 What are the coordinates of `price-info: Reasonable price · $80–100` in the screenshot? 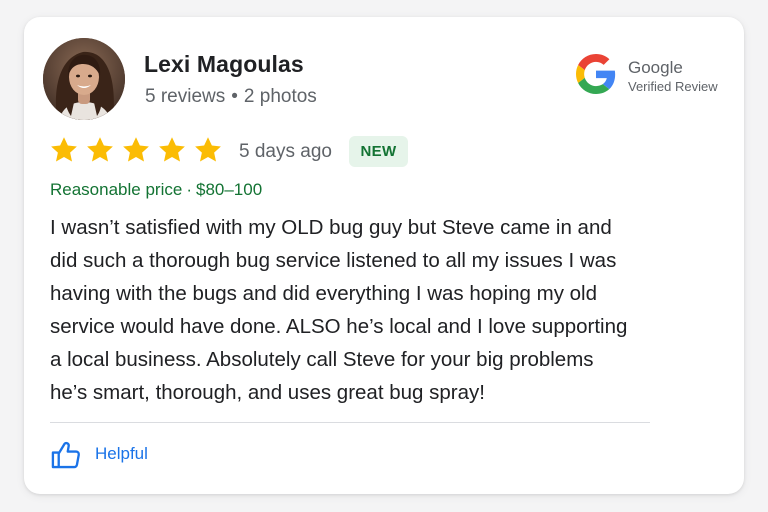 It's located at (156, 190).